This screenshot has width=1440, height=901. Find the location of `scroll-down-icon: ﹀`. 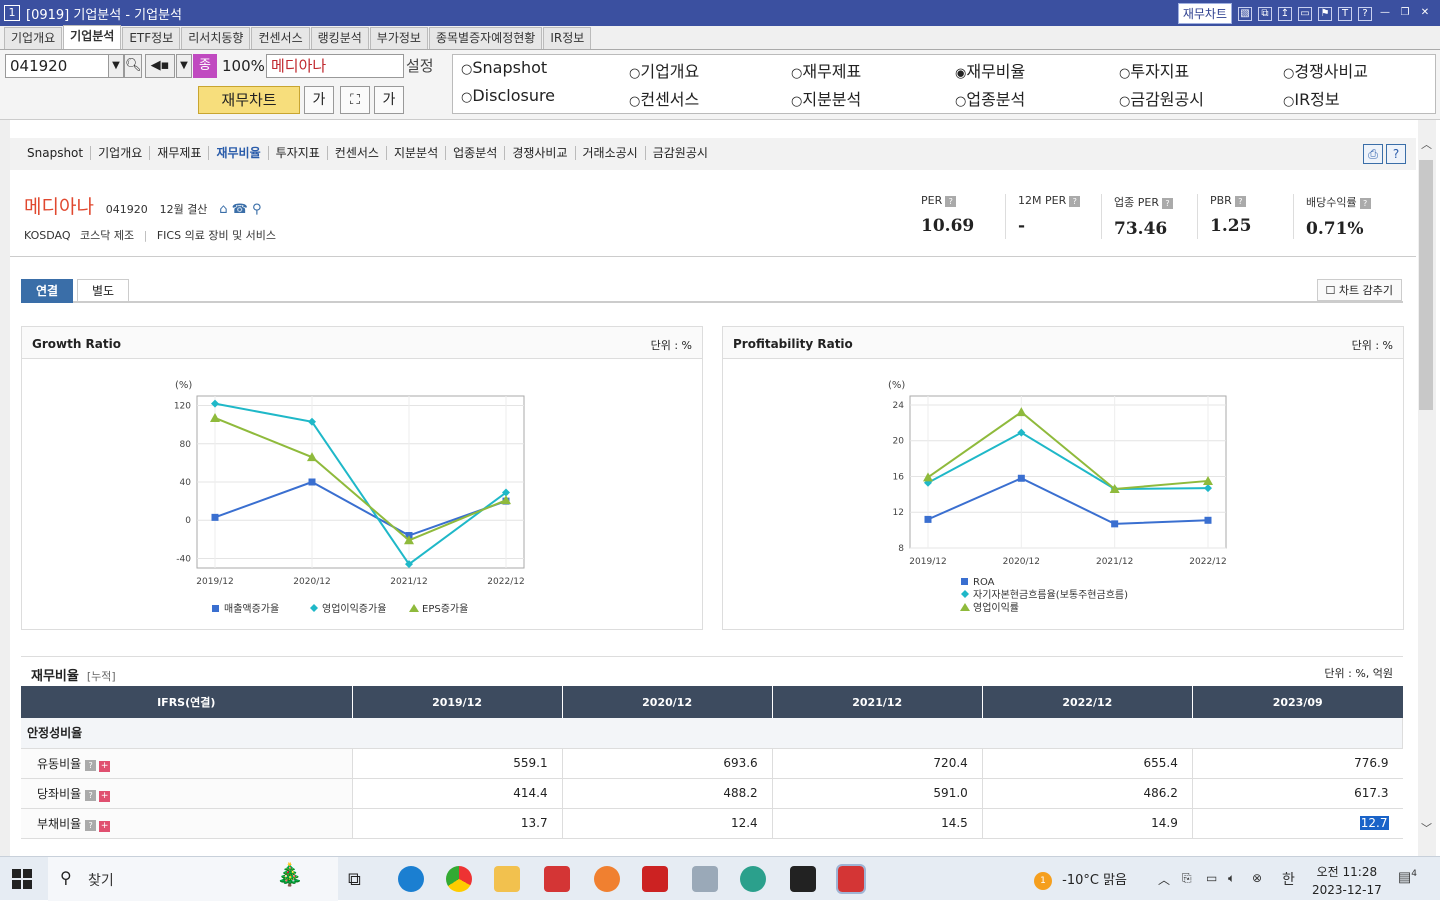

scroll-down-icon: ﹀ is located at coordinates (1426, 828).